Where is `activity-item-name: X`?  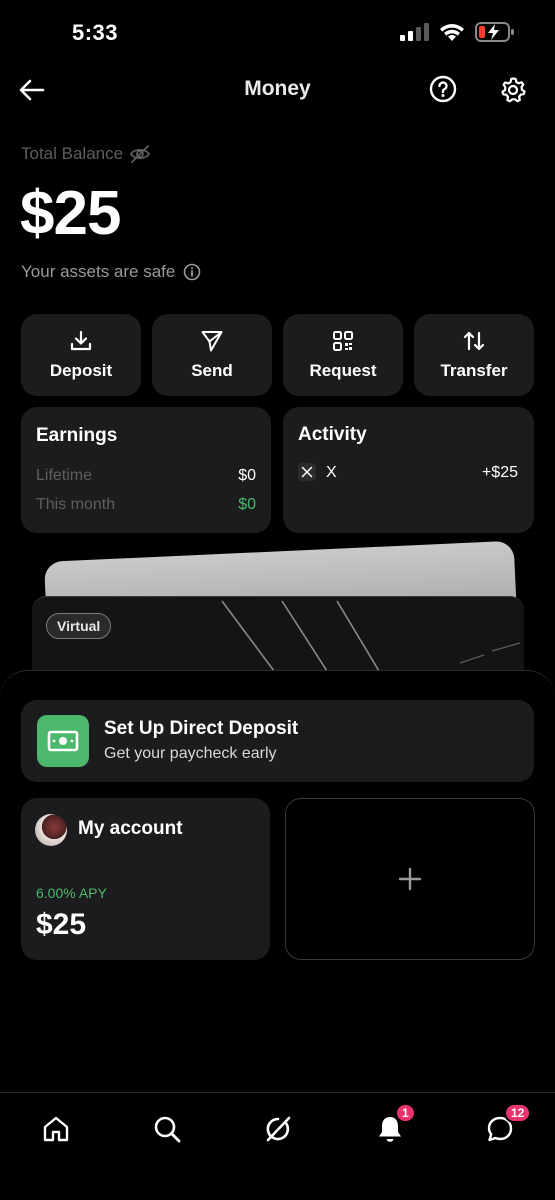
activity-item-name: X is located at coordinates (331, 472).